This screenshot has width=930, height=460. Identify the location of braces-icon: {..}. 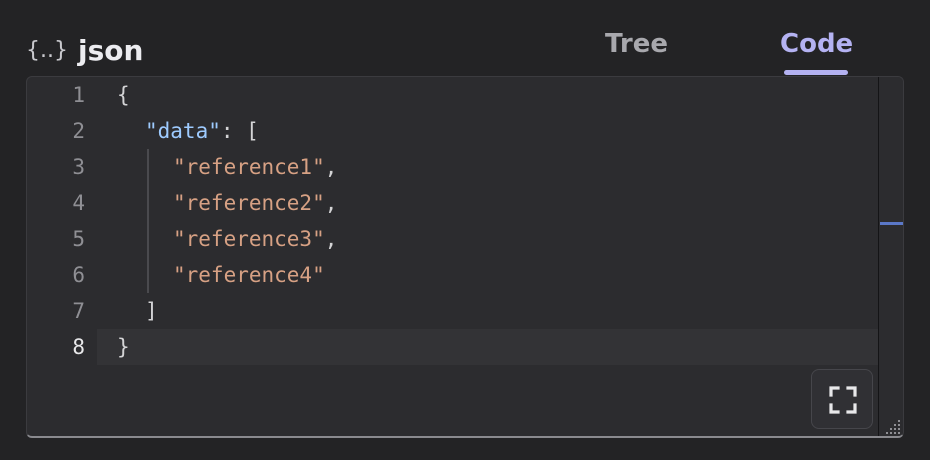
(47, 50).